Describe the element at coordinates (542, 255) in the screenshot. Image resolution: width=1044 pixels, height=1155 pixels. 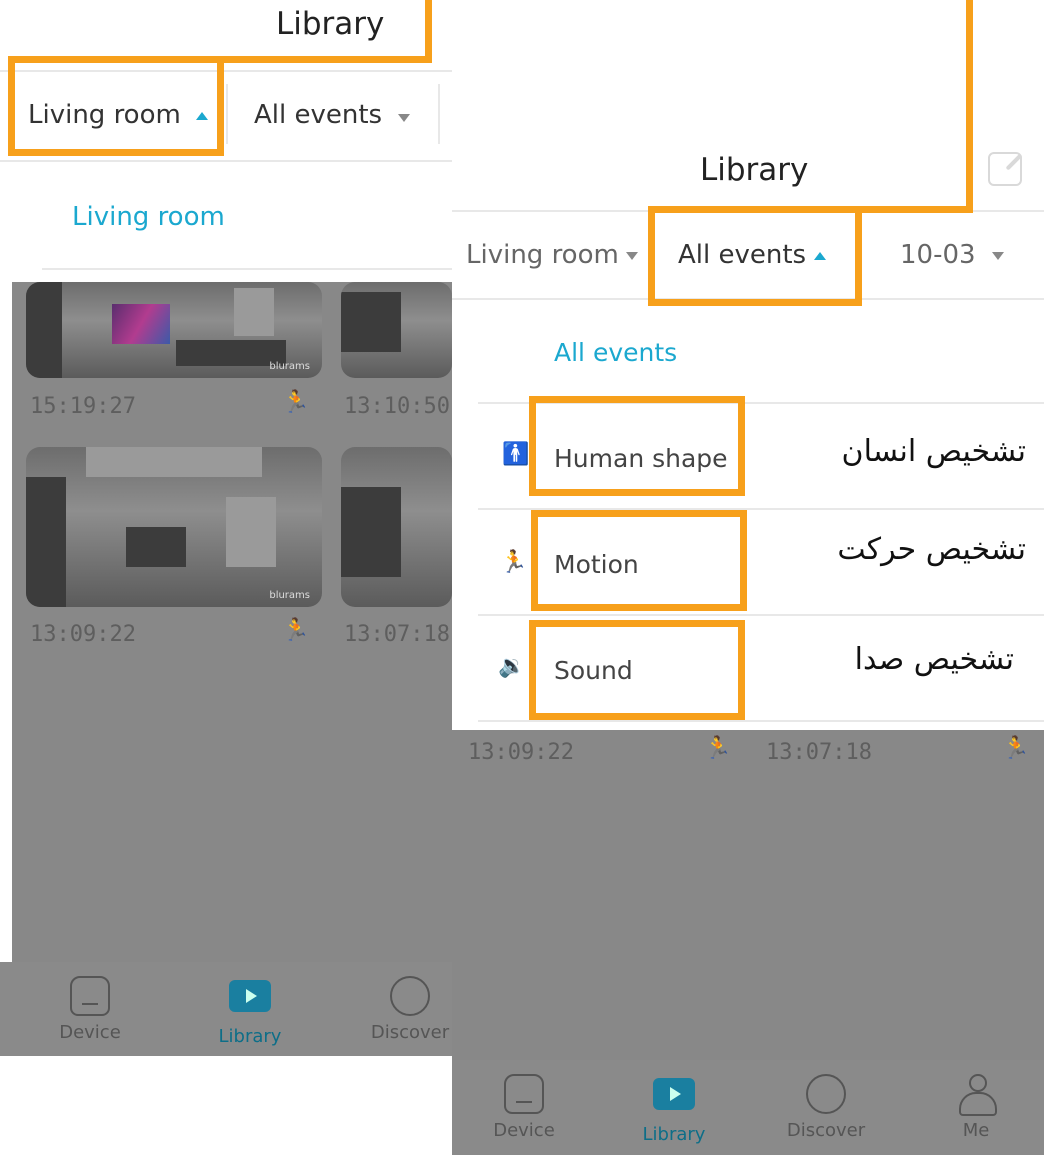
I see `device-filter: Living room` at that location.